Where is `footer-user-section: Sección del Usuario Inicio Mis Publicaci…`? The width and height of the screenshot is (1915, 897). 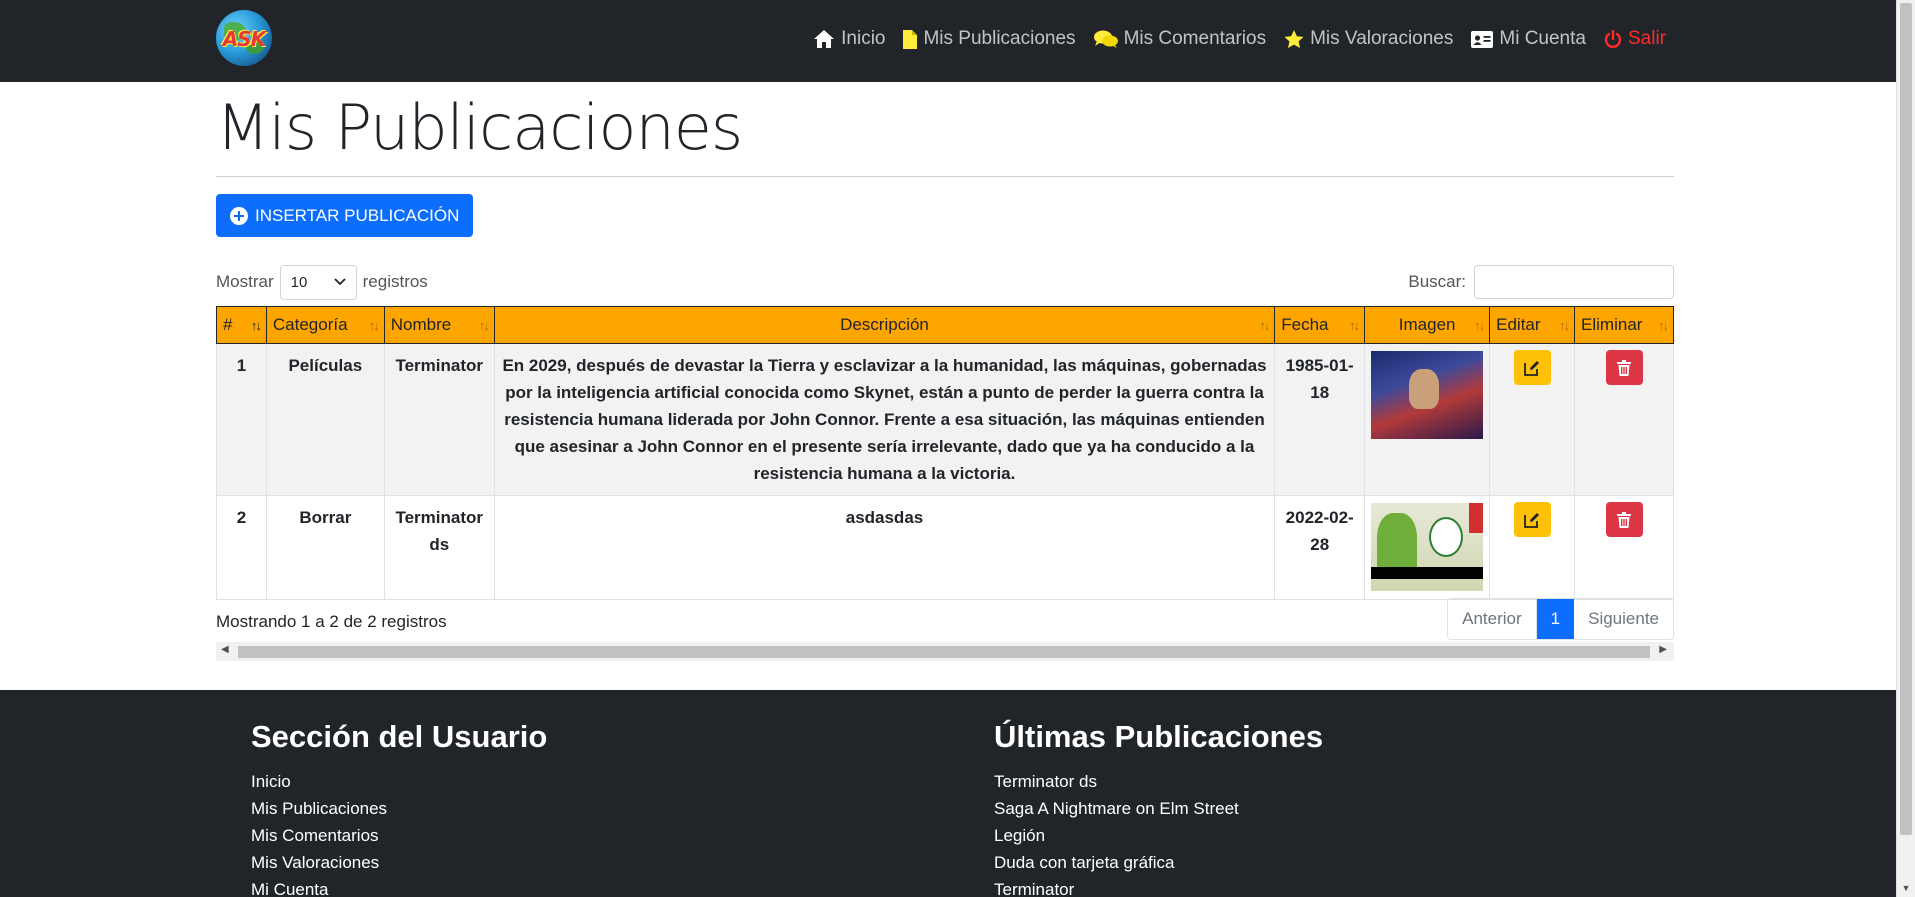 footer-user-section: Sección del Usuario Inicio Mis Publicaci… is located at coordinates (399, 807).